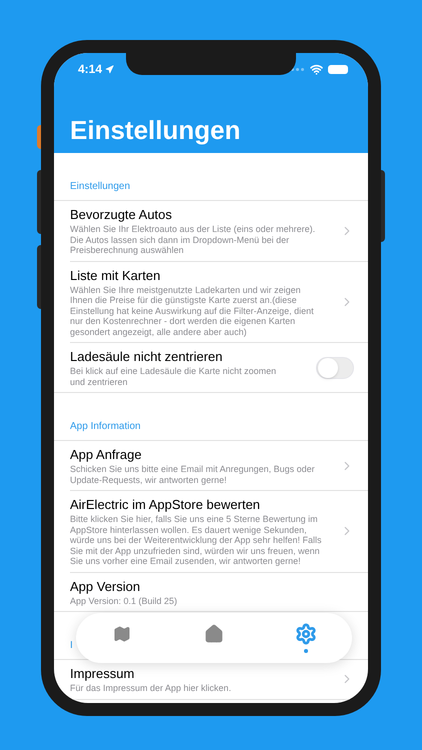  What do you see at coordinates (156, 130) in the screenshot?
I see `page-title: Einstellungen` at bounding box center [156, 130].